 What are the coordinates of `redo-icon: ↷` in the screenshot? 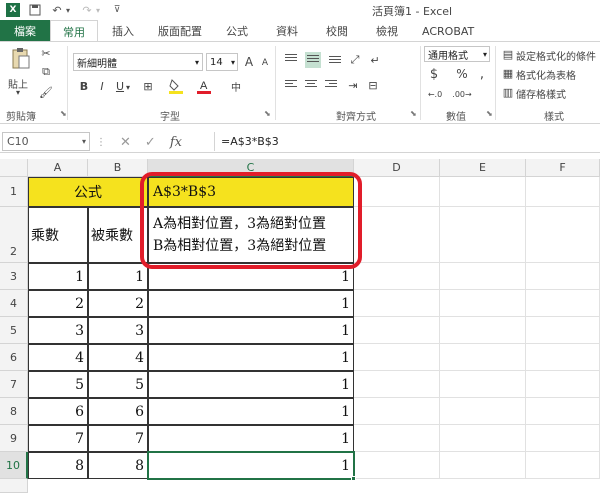 It's located at (87, 10).